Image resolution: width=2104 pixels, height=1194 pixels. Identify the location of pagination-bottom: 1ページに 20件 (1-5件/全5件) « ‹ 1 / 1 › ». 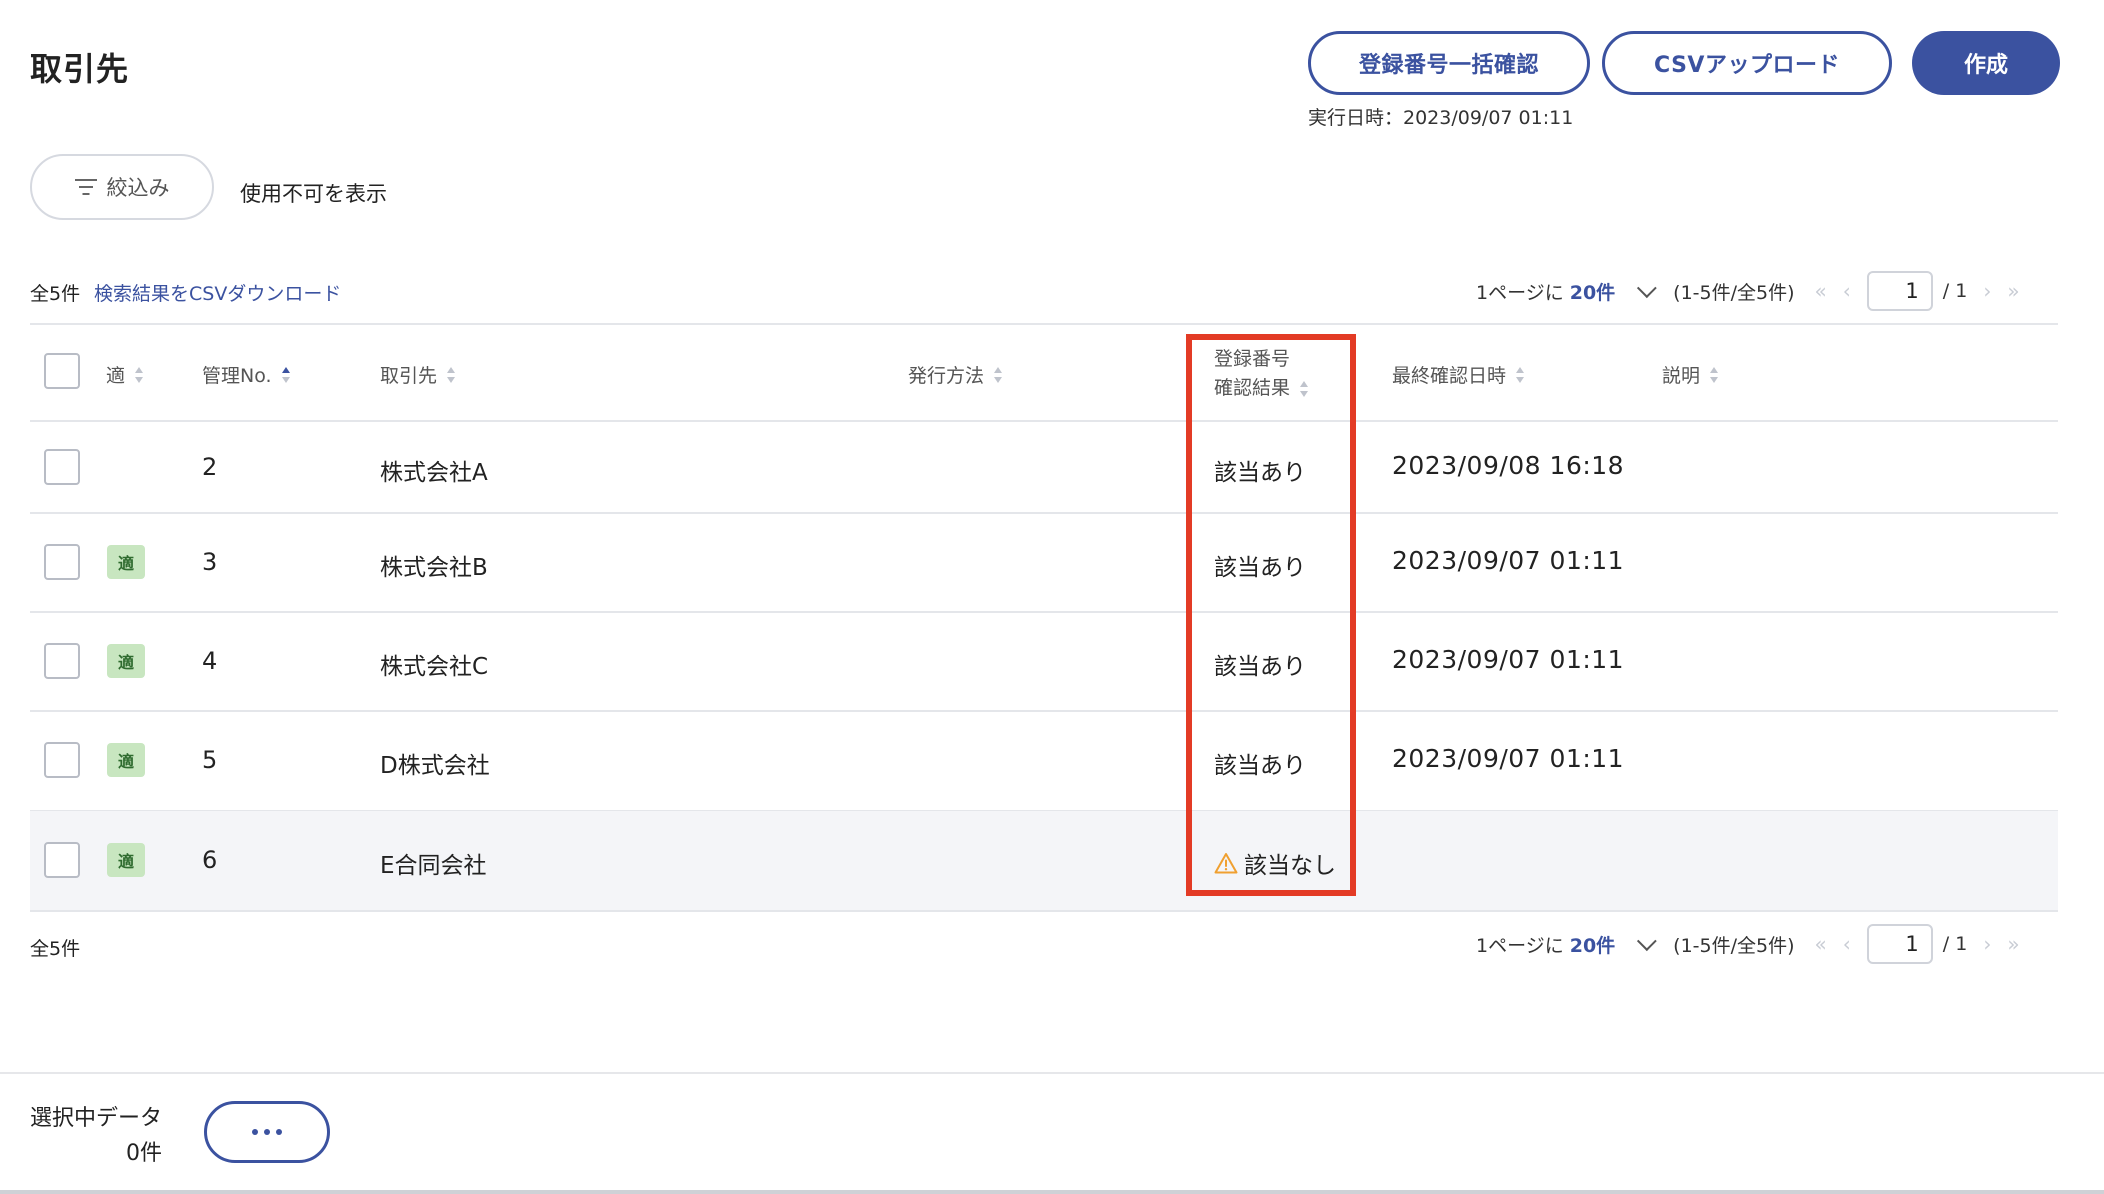
(1749, 944).